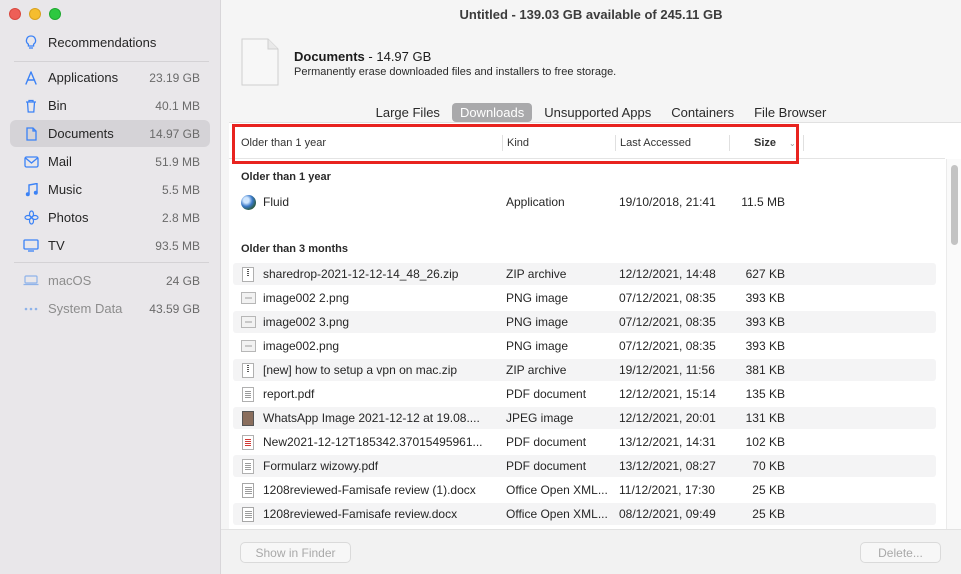 This screenshot has width=961, height=574. What do you see at coordinates (537, 322) in the screenshot?
I see `cell-kind: PNG image` at bounding box center [537, 322].